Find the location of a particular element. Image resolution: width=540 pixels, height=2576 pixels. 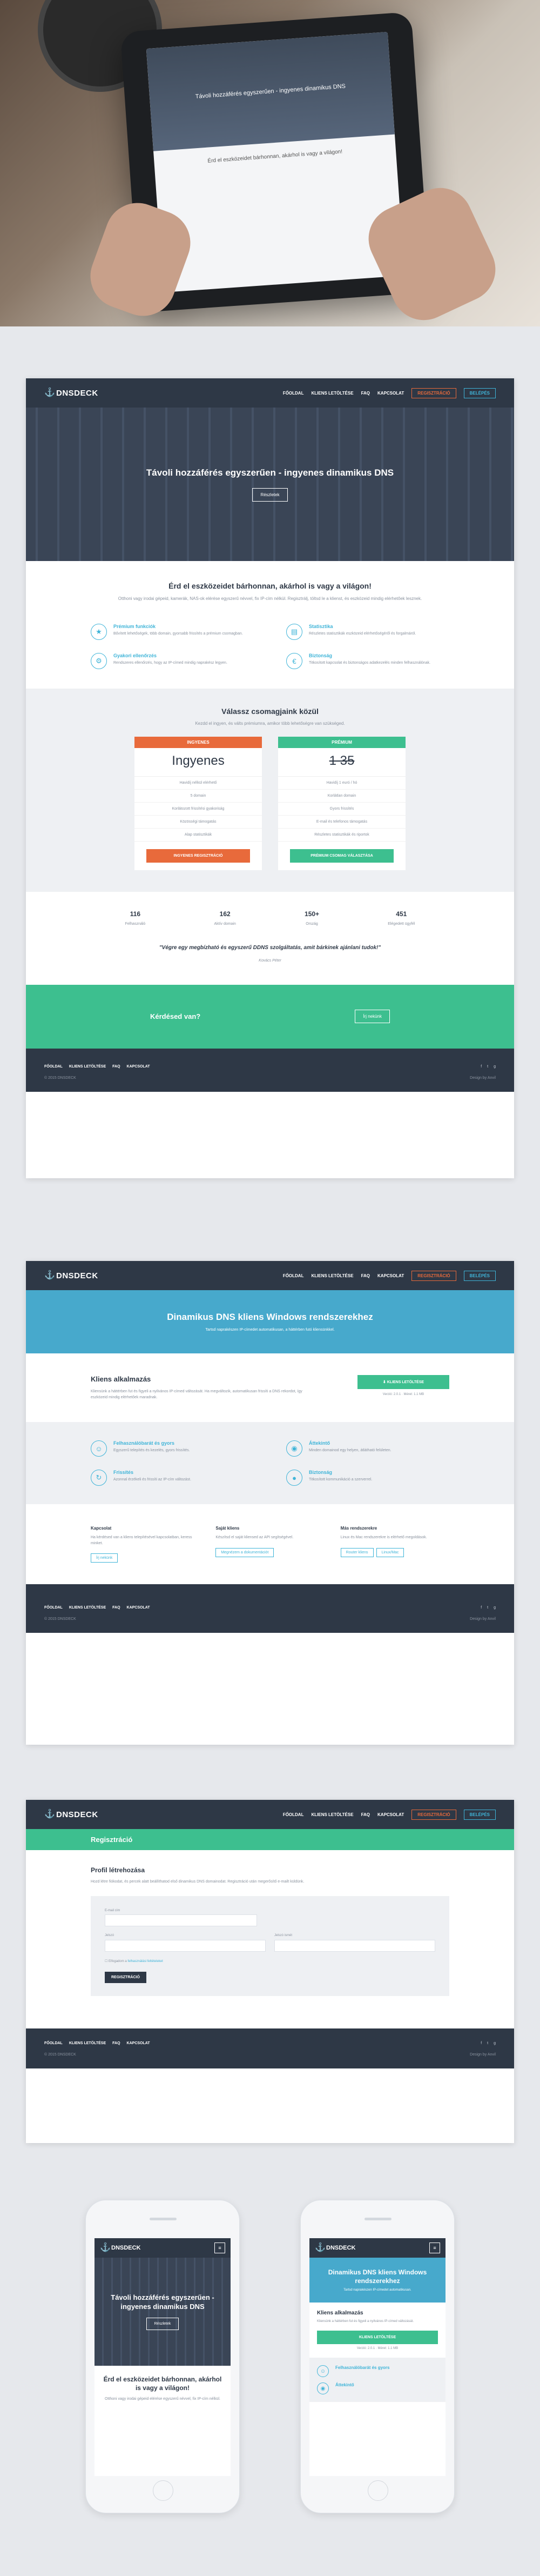

nav-contact: KAPCSOLAT is located at coordinates (390, 394).